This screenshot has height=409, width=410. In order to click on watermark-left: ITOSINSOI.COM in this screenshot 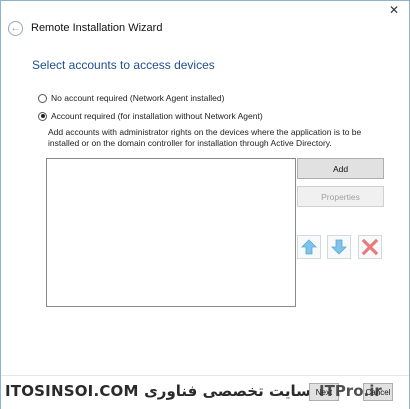, I will do `click(72, 391)`.